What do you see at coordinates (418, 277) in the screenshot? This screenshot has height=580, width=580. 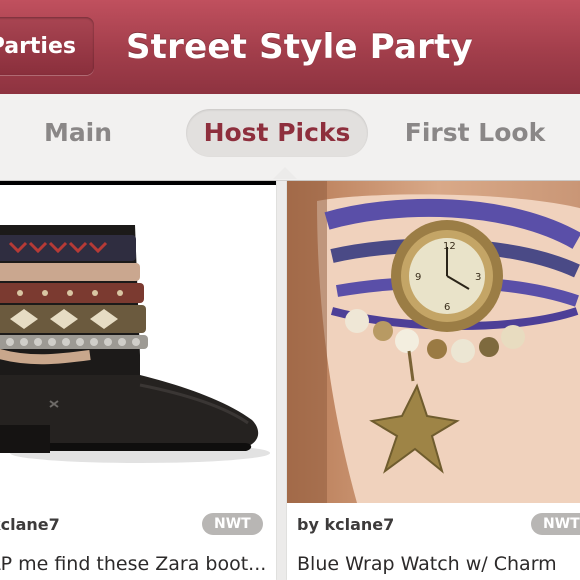 I see `svg-text: 9` at bounding box center [418, 277].